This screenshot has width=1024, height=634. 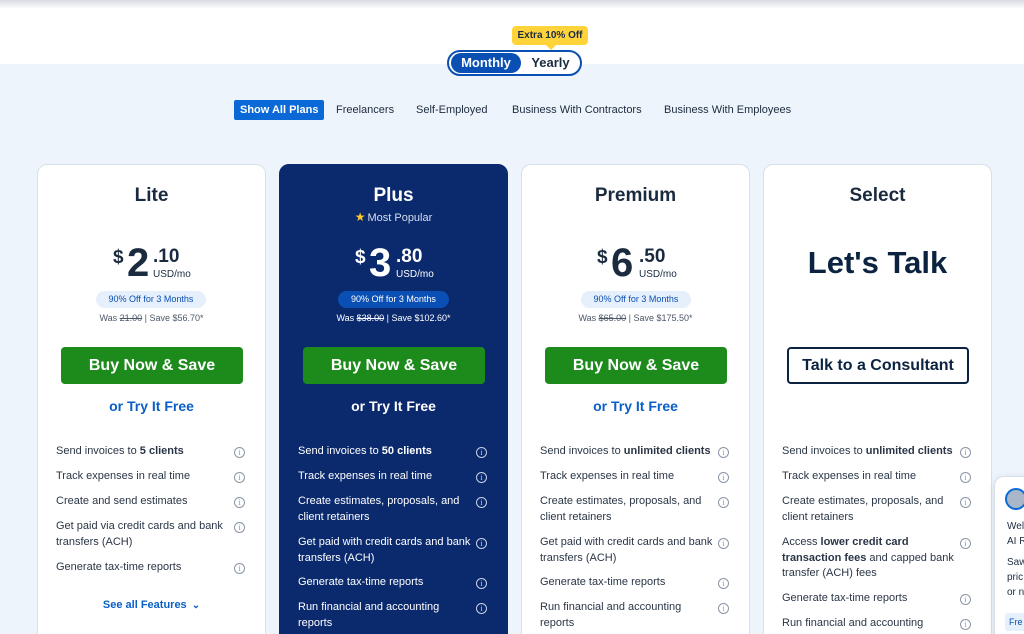 I want to click on filter-freelancers: Freelancers, so click(x=365, y=110).